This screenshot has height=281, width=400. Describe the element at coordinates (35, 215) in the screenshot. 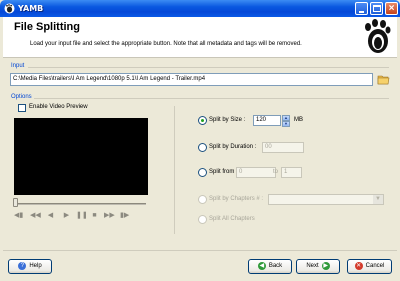

I see `step-back-icon: ◀◀` at that location.